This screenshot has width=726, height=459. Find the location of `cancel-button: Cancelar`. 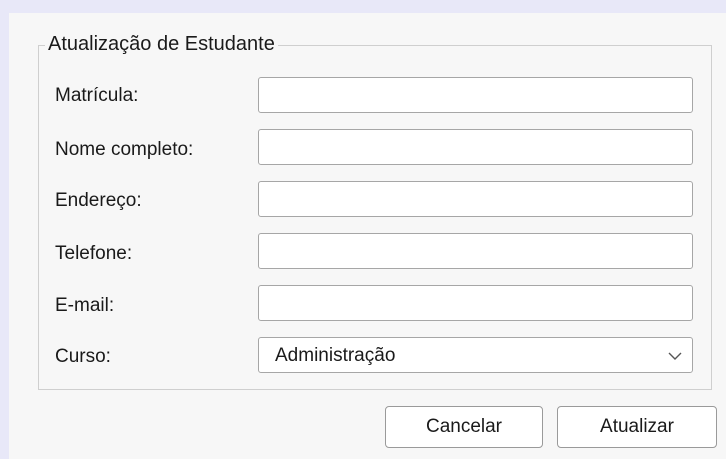

cancel-button: Cancelar is located at coordinates (464, 427).